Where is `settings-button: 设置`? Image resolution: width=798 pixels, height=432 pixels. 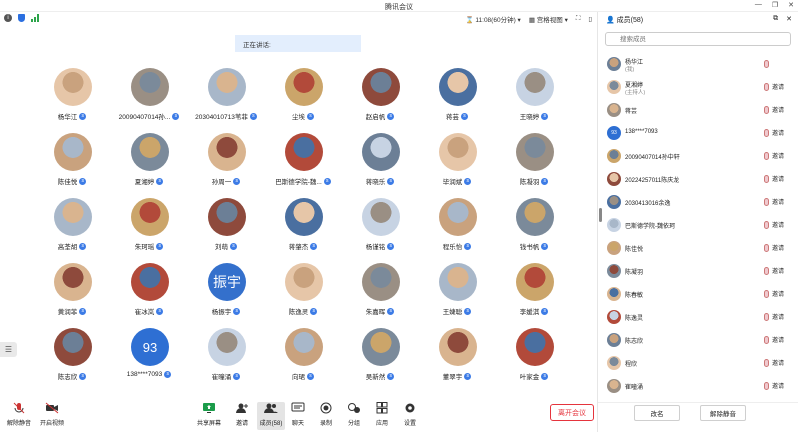
settings-button: 设置 is located at coordinates (410, 416).